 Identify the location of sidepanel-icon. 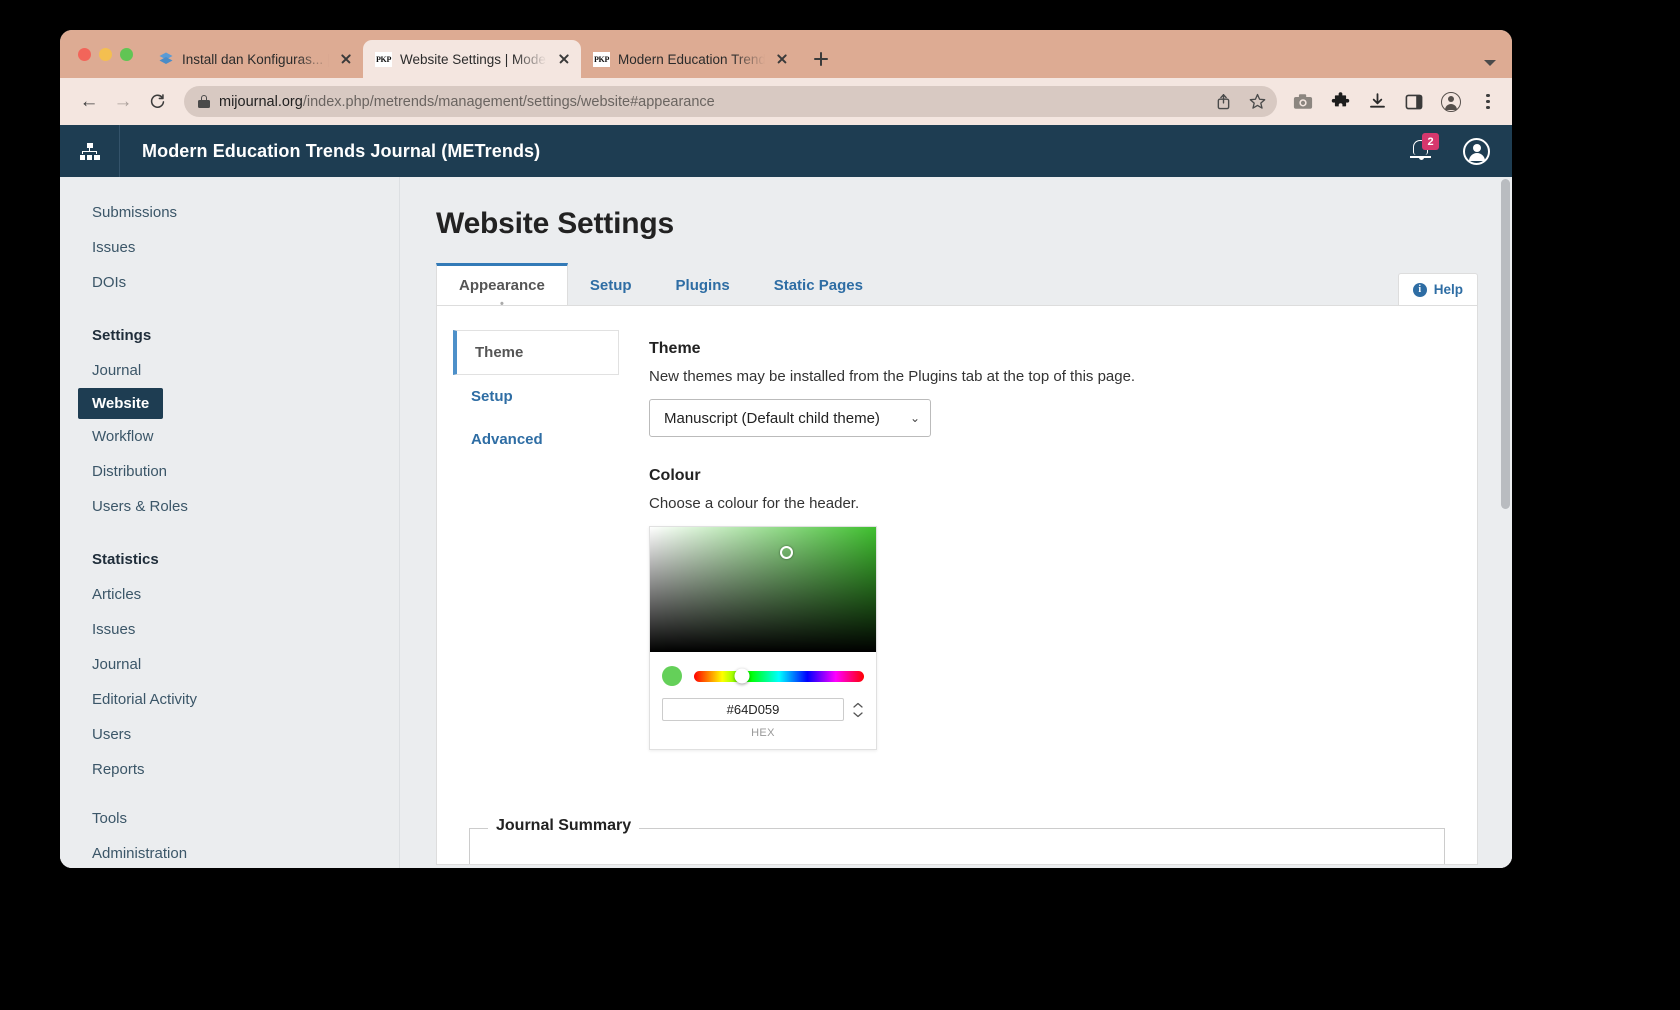
(1414, 102).